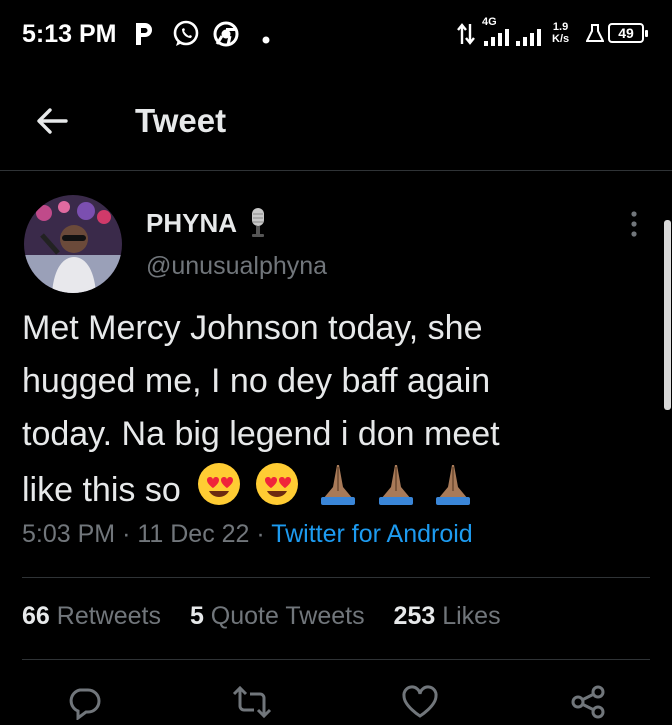 This screenshot has width=672, height=725. Describe the element at coordinates (252, 328) in the screenshot. I see `tweet-text-line: Met Mercy Johnson today, she` at that location.